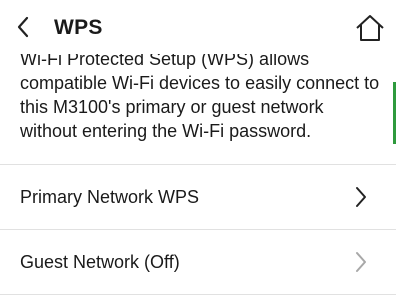 This screenshot has height=297, width=396. I want to click on home-icon, so click(370, 28).